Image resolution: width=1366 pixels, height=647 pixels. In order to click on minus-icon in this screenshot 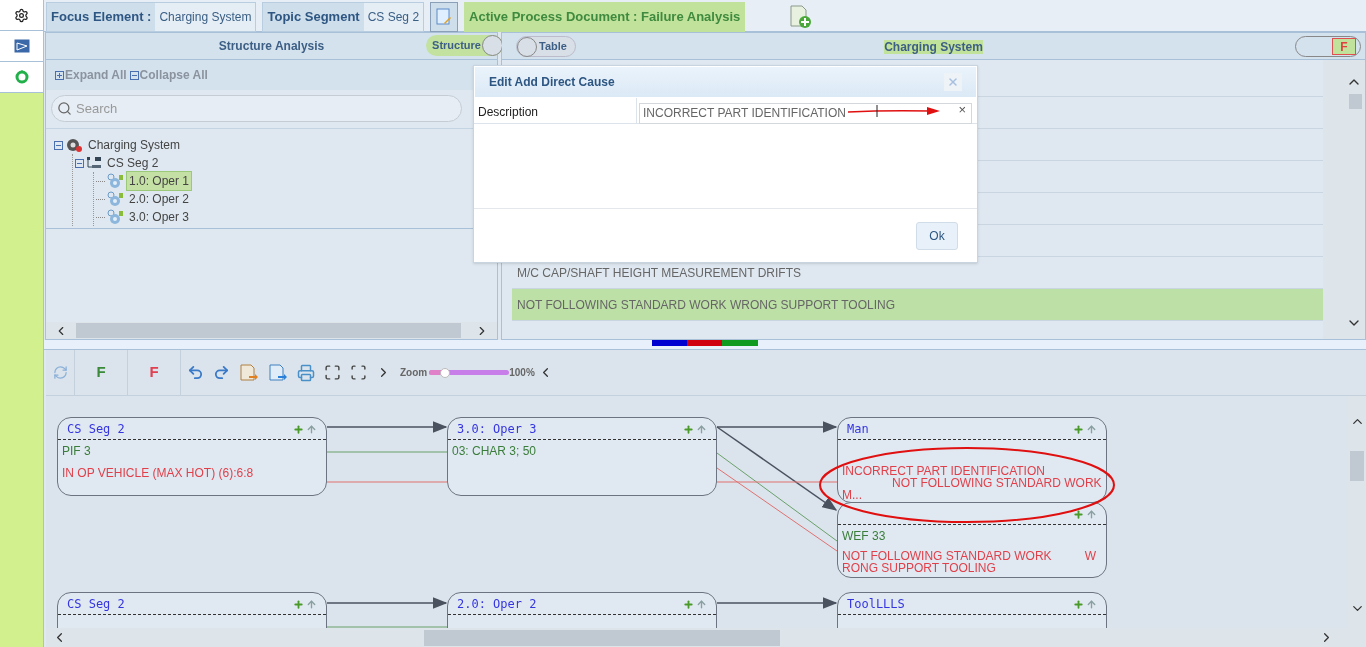, I will do `click(134, 75)`.